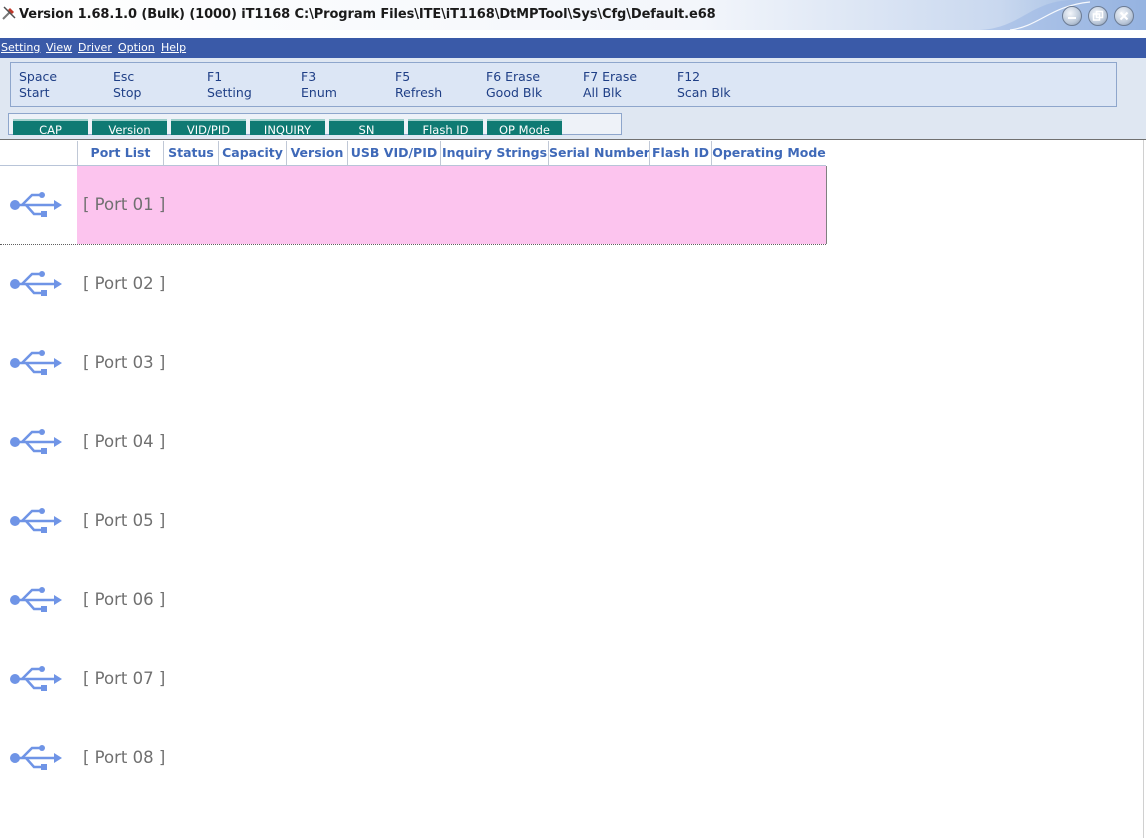 The height and width of the screenshot is (838, 1146). What do you see at coordinates (419, 92) in the screenshot?
I see `shortcut-action: Refresh` at bounding box center [419, 92].